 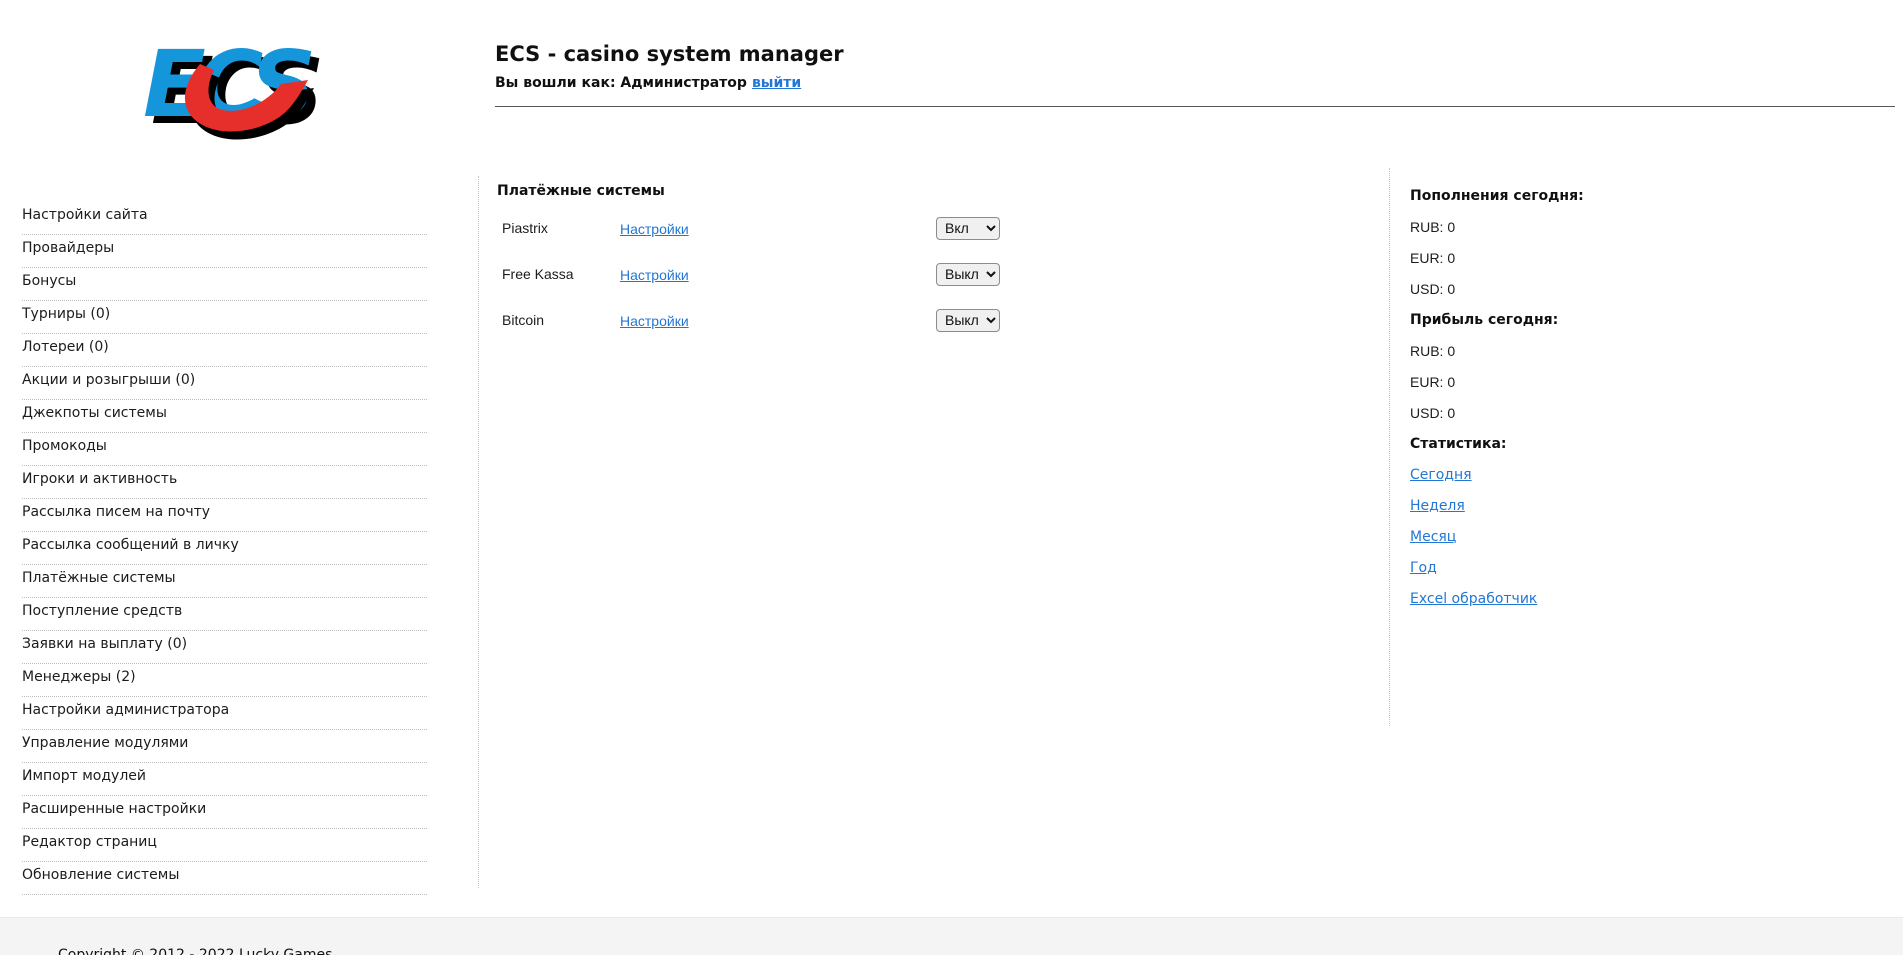 What do you see at coordinates (89, 842) in the screenshot?
I see `sidebar-item-label: Редактор страниц` at bounding box center [89, 842].